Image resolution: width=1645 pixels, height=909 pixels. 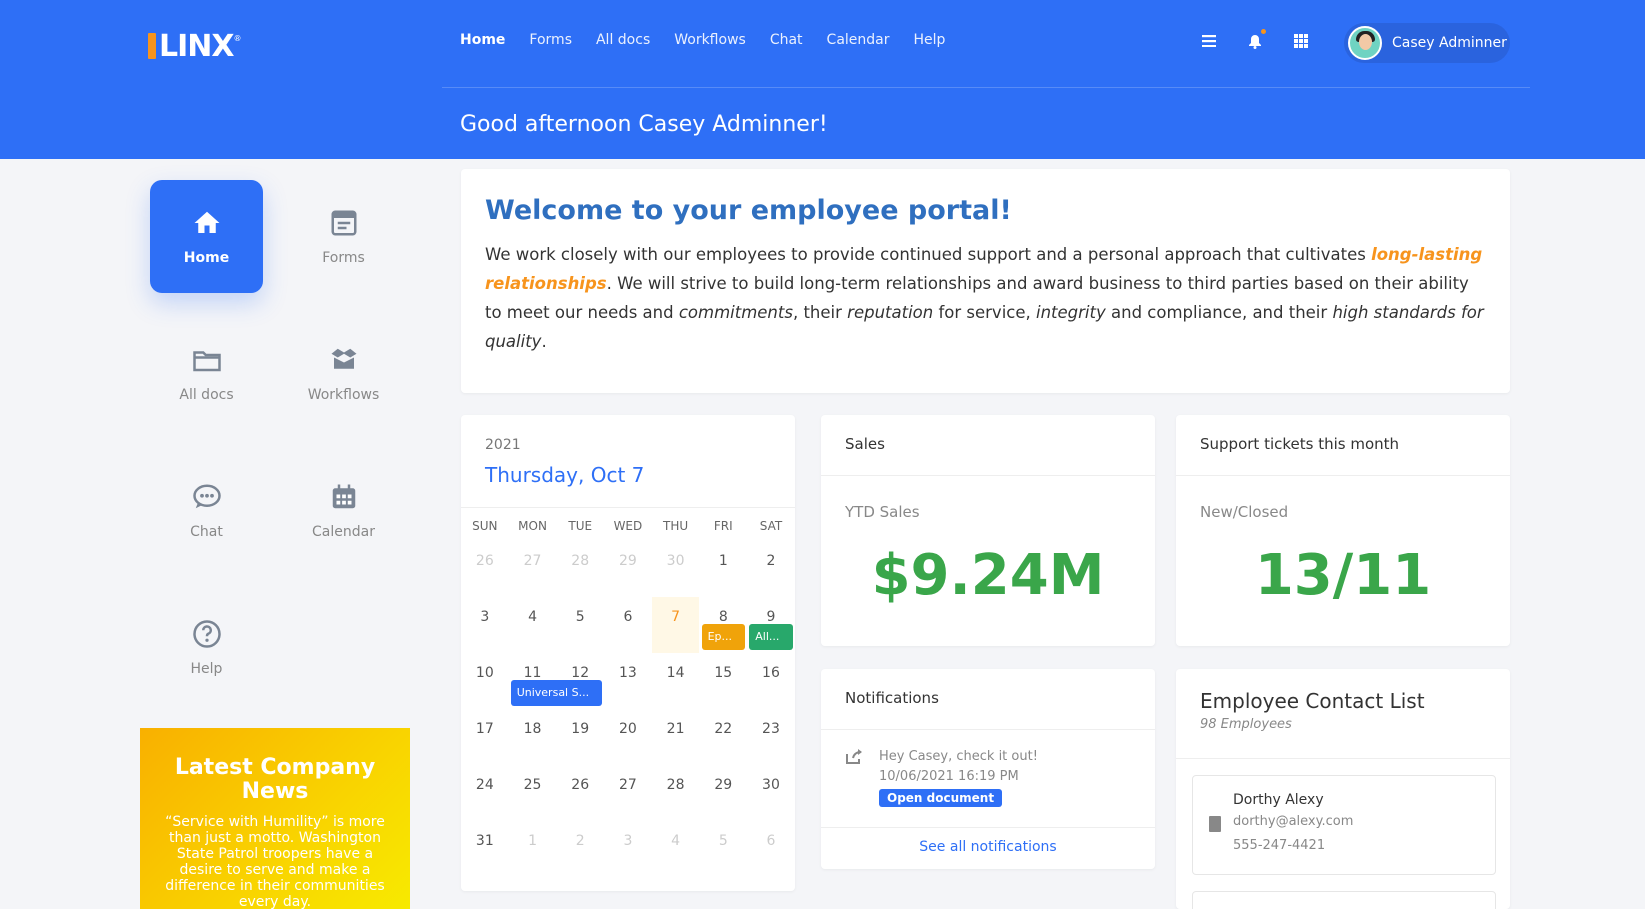 I want to click on user-menu: Casey Adminner, so click(x=1427, y=43).